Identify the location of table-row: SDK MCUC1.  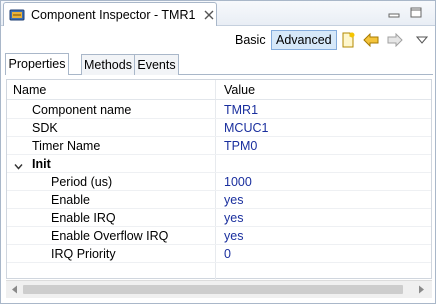
(219, 128).